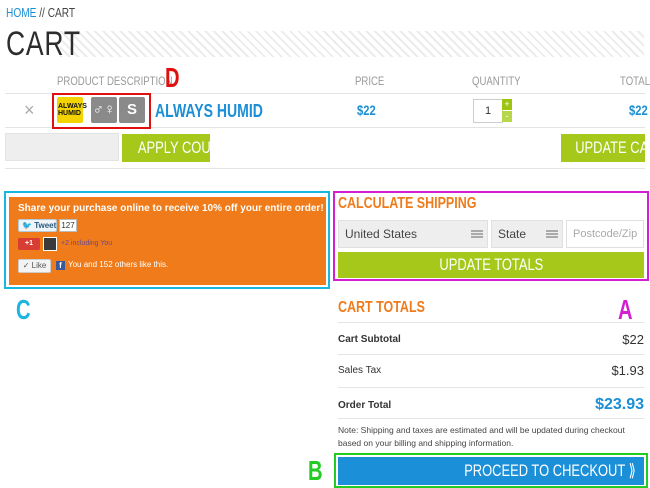 The image size is (650, 488). What do you see at coordinates (619, 404) in the screenshot?
I see `order-total-value: $23.93` at bounding box center [619, 404].